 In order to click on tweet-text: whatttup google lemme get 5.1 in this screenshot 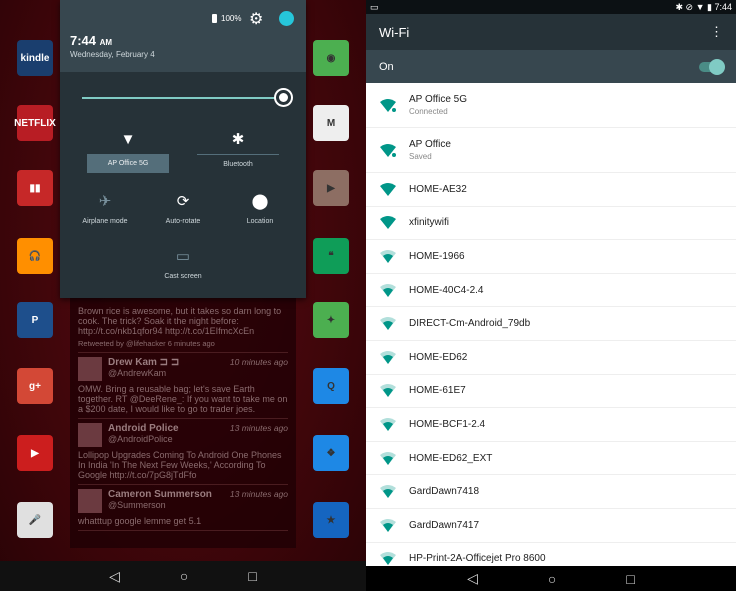, I will do `click(140, 521)`.